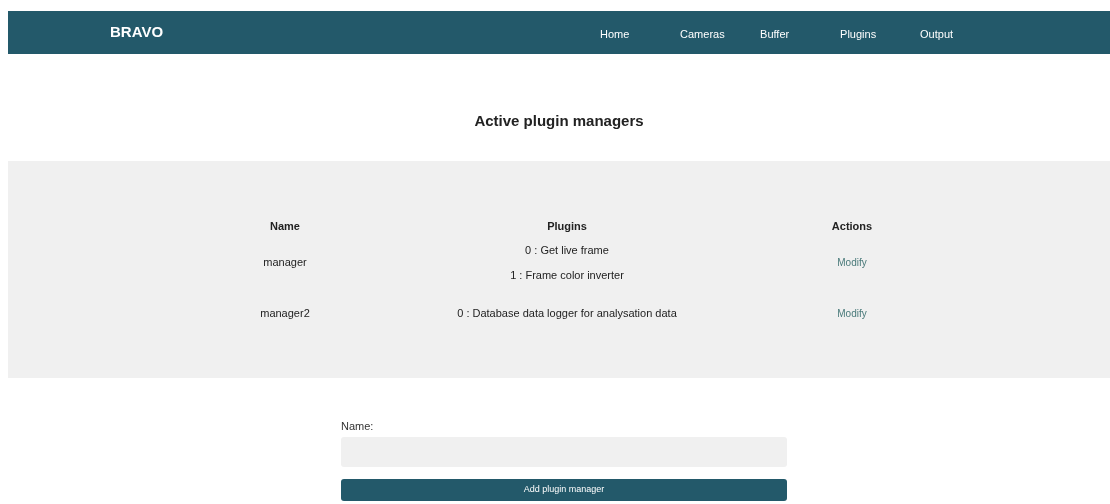  I want to click on column-header: Actions, so click(852, 226).